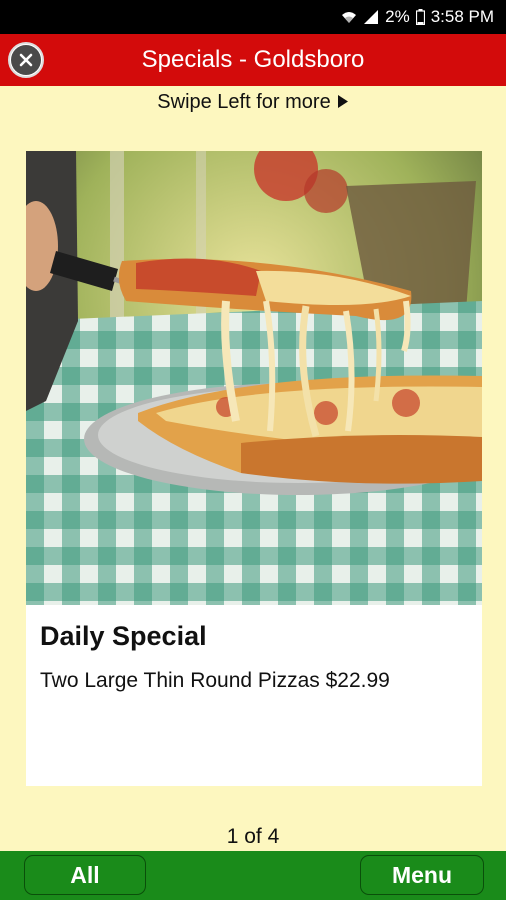  Describe the element at coordinates (215, 680) in the screenshot. I see `special-description: Two Large Thin Round Pizzas $22.99` at that location.